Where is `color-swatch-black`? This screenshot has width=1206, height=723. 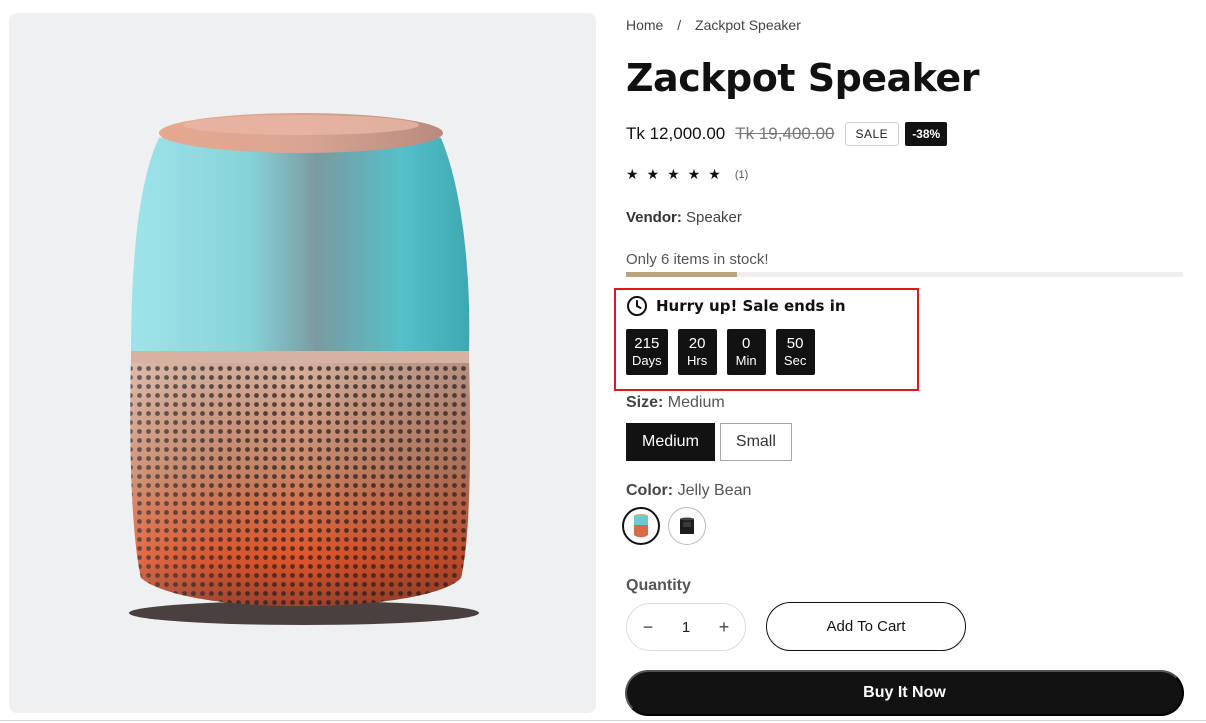
color-swatch-black is located at coordinates (687, 526).